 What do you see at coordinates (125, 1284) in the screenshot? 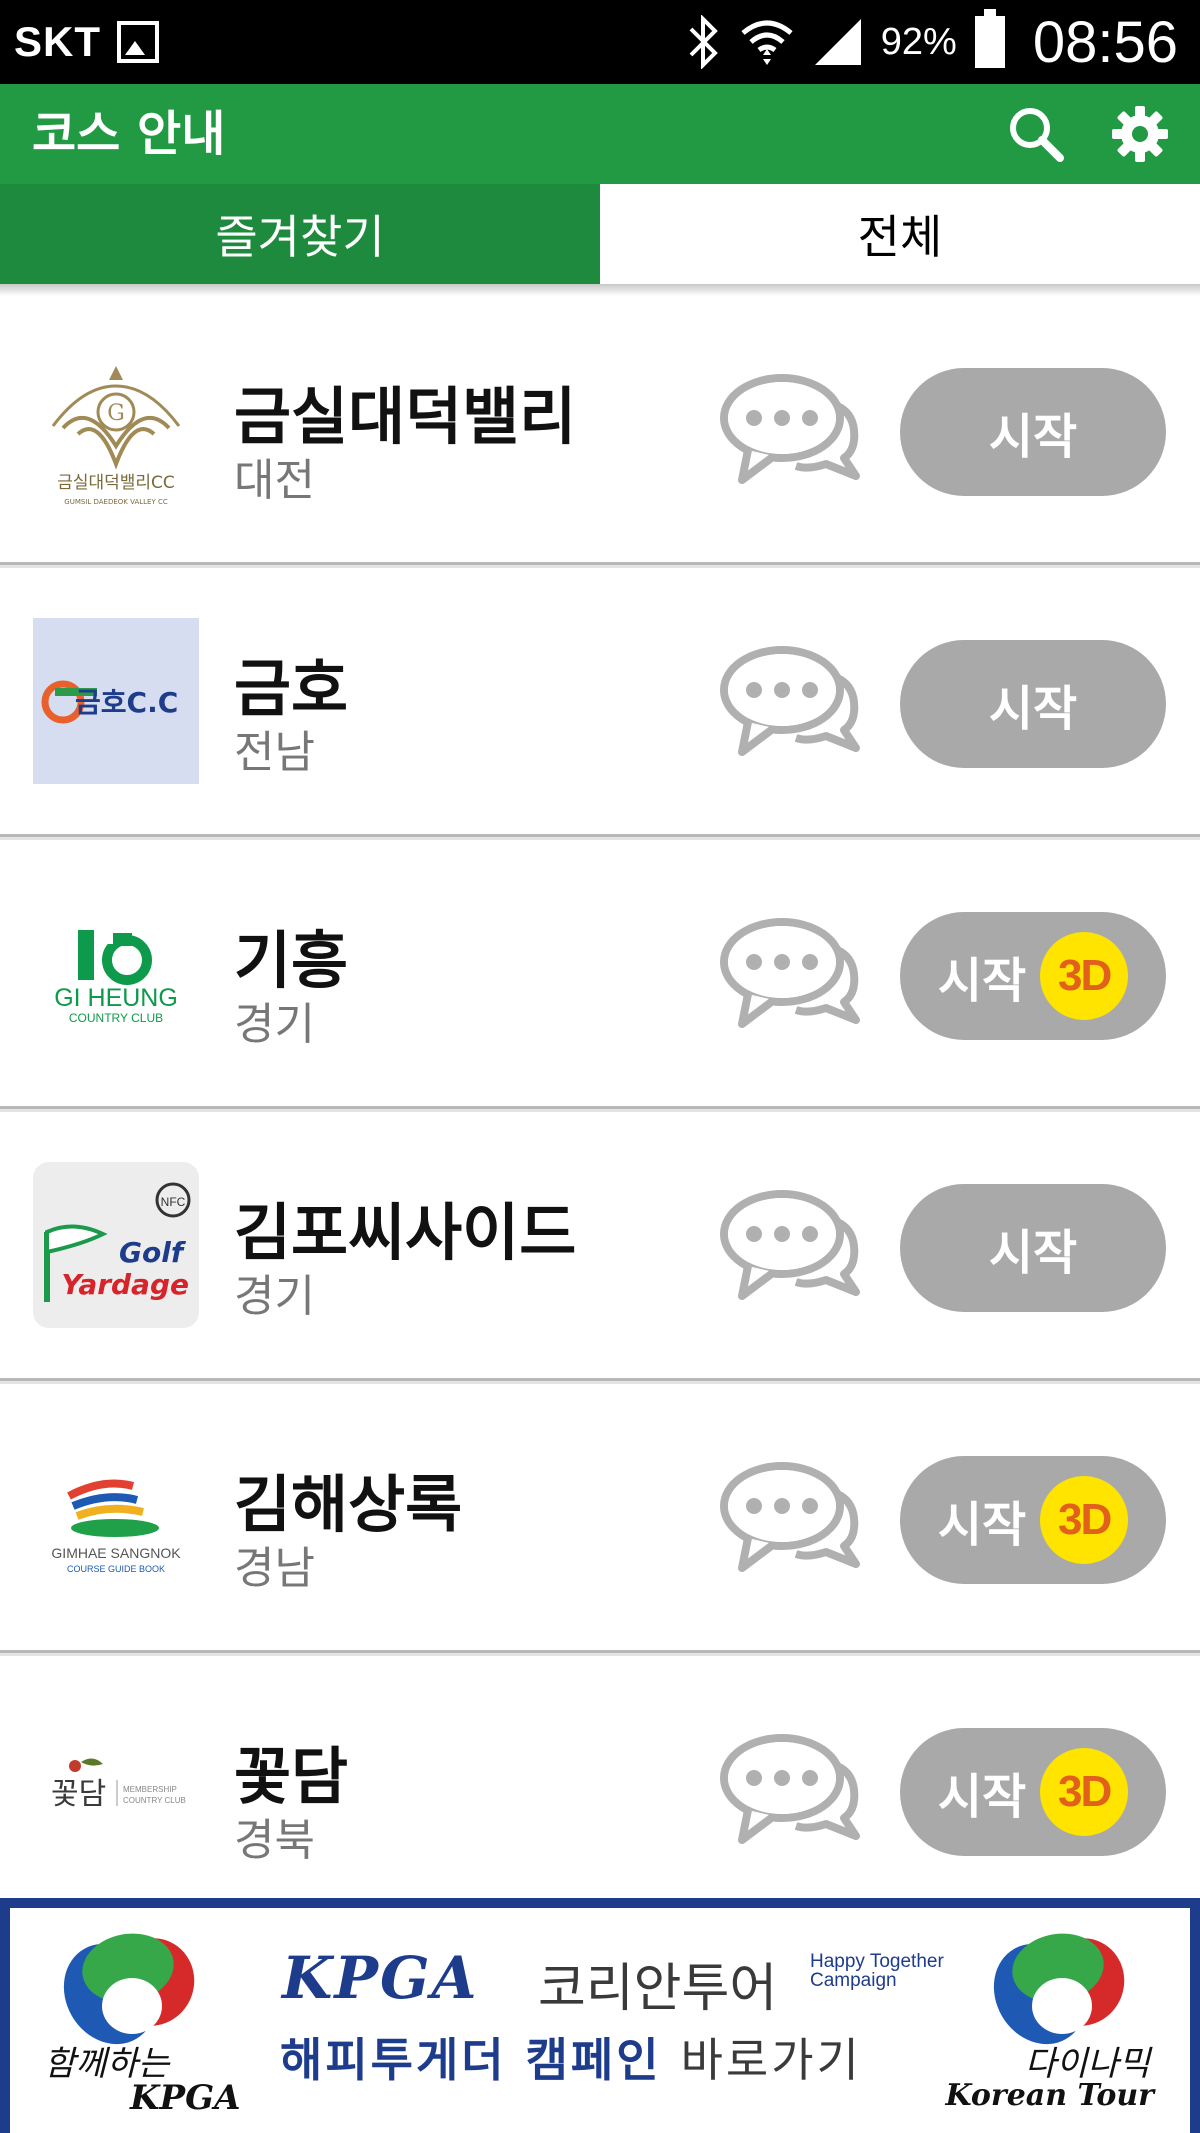
I see `svg-text: Yardage` at bounding box center [125, 1284].